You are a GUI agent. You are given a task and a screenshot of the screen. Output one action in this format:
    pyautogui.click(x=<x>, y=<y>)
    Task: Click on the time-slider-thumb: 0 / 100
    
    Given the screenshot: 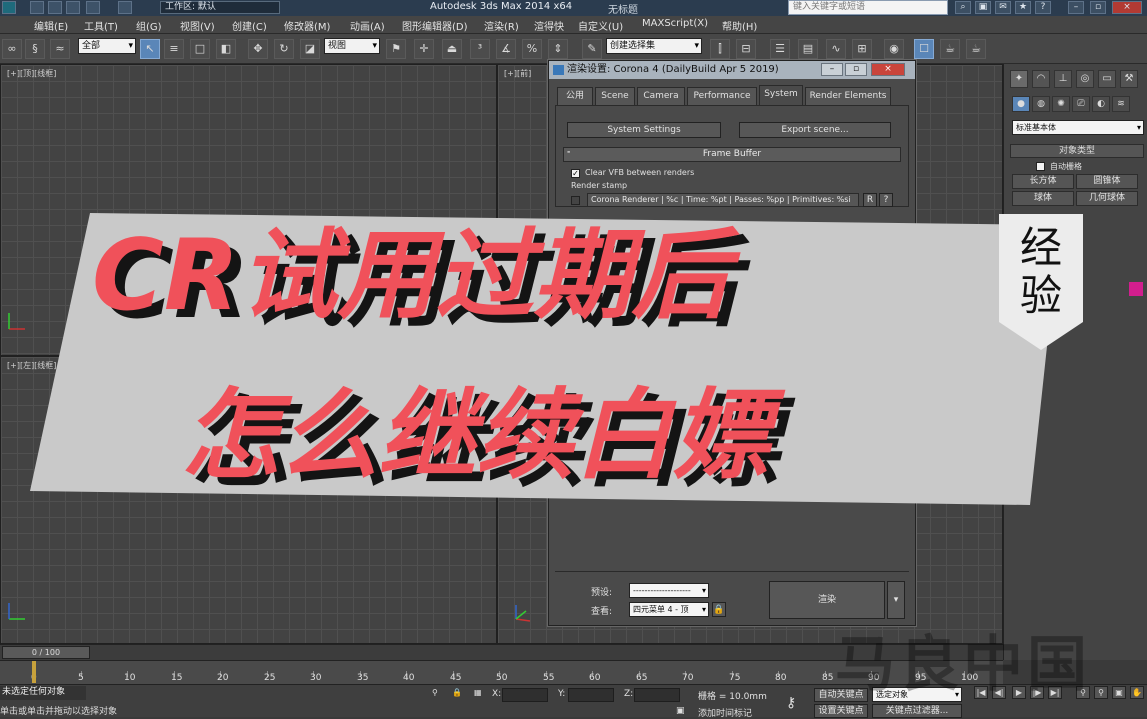 What is the action you would take?
    pyautogui.click(x=46, y=652)
    